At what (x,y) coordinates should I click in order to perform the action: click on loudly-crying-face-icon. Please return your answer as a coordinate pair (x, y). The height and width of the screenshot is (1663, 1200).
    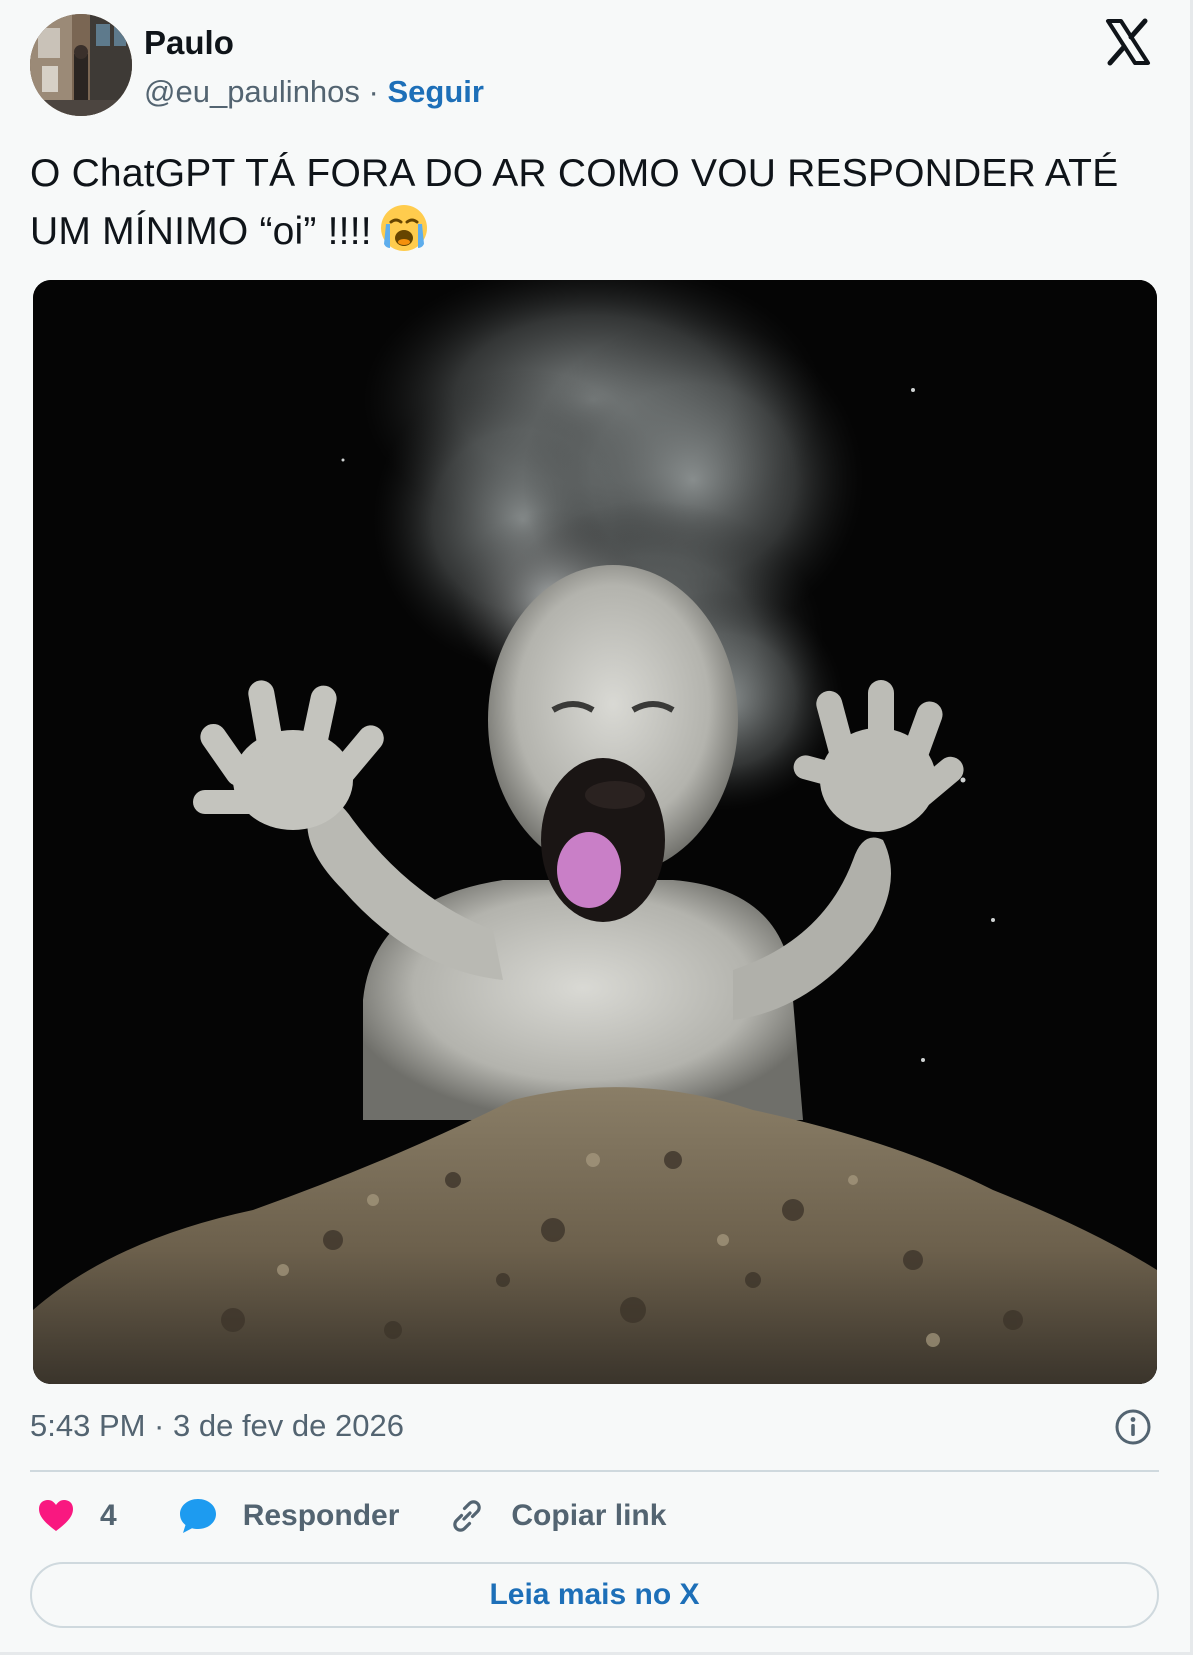
    Looking at the image, I should click on (404, 228).